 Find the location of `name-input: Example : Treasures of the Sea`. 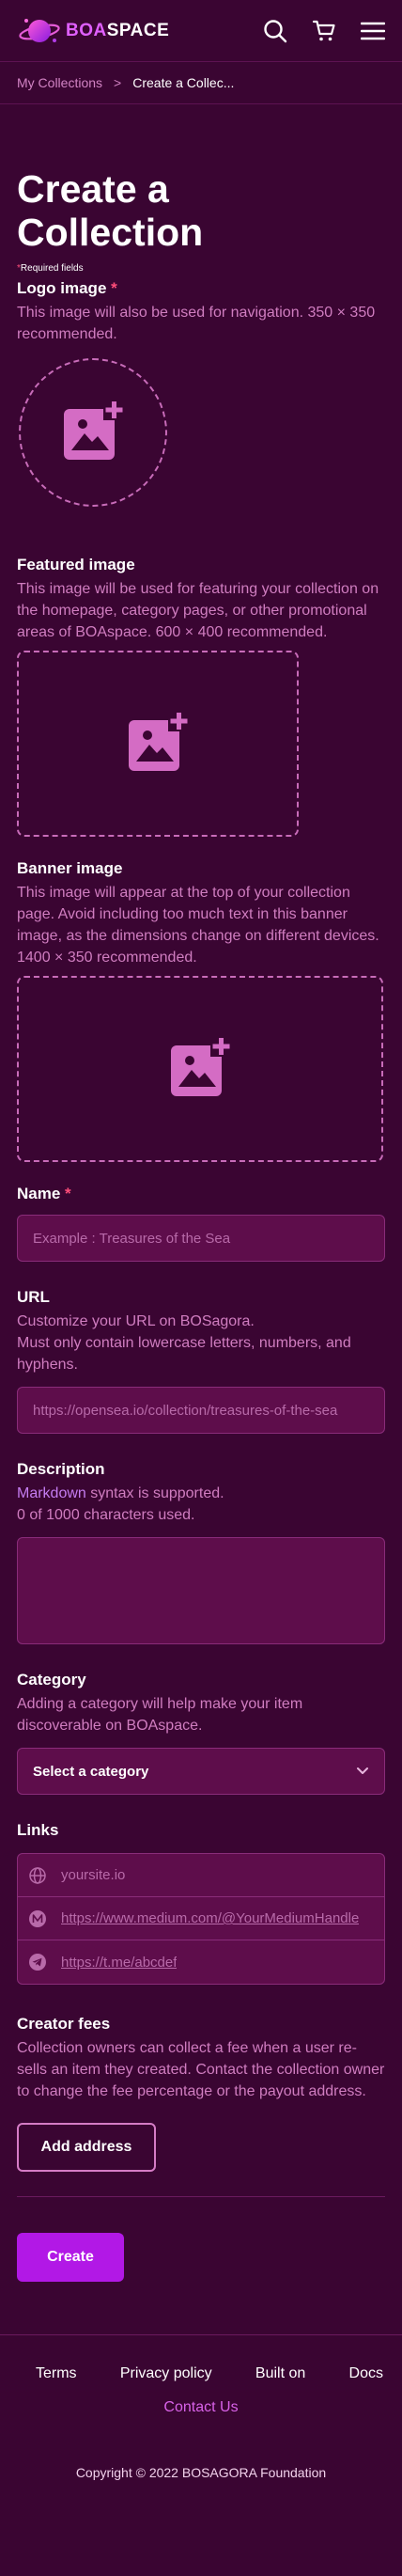

name-input: Example : Treasures of the Sea is located at coordinates (201, 1239).